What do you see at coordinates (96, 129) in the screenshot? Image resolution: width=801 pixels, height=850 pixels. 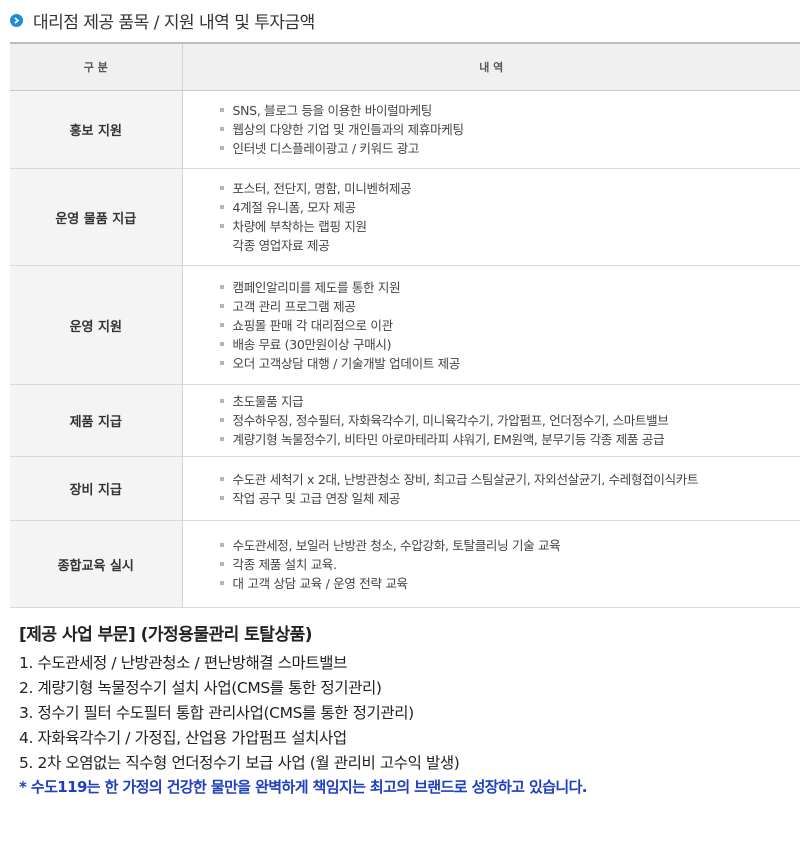 I see `row-category: 홍보 지원` at bounding box center [96, 129].